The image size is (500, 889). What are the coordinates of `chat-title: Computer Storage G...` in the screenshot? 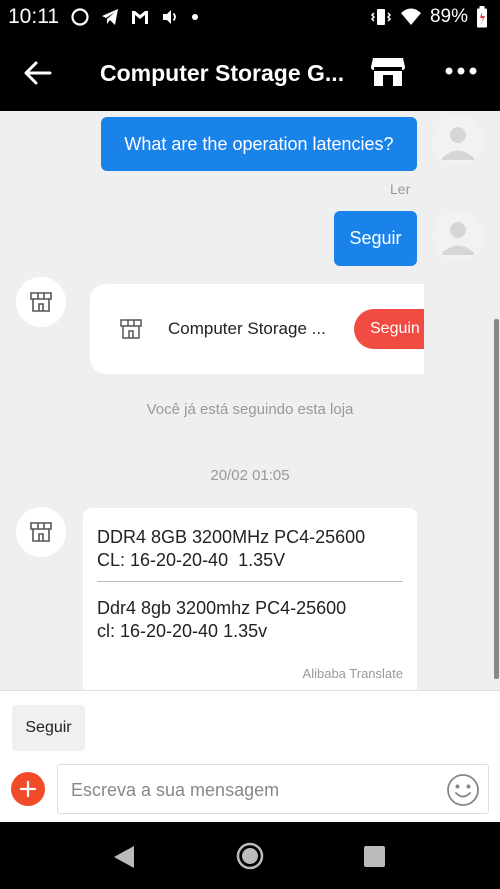 It's located at (222, 73).